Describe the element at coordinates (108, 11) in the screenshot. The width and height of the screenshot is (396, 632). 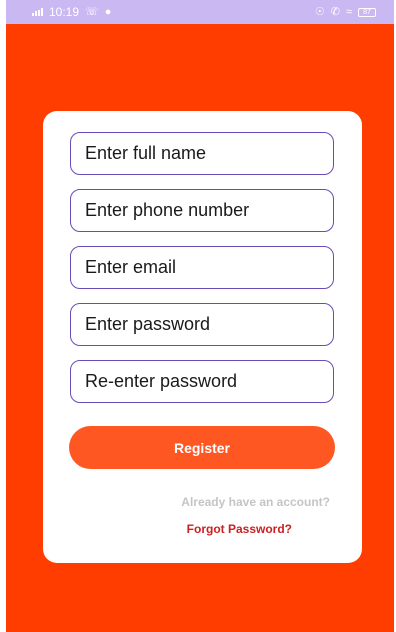
I see `notification-icon: ●` at that location.